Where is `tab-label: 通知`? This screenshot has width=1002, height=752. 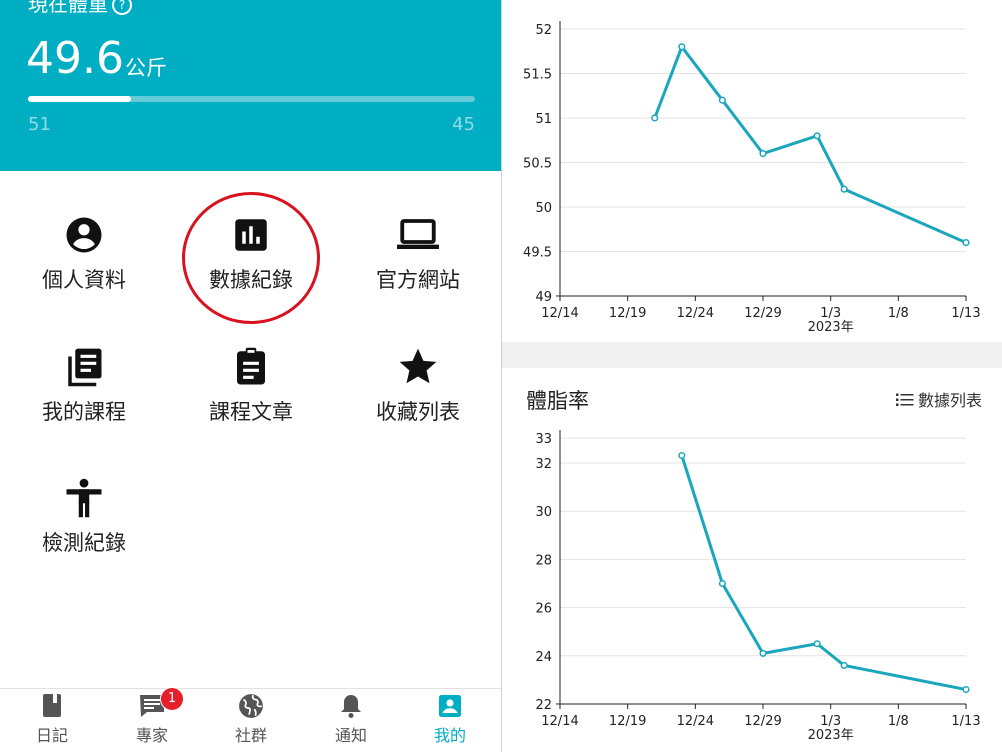 tab-label: 通知 is located at coordinates (350, 735).